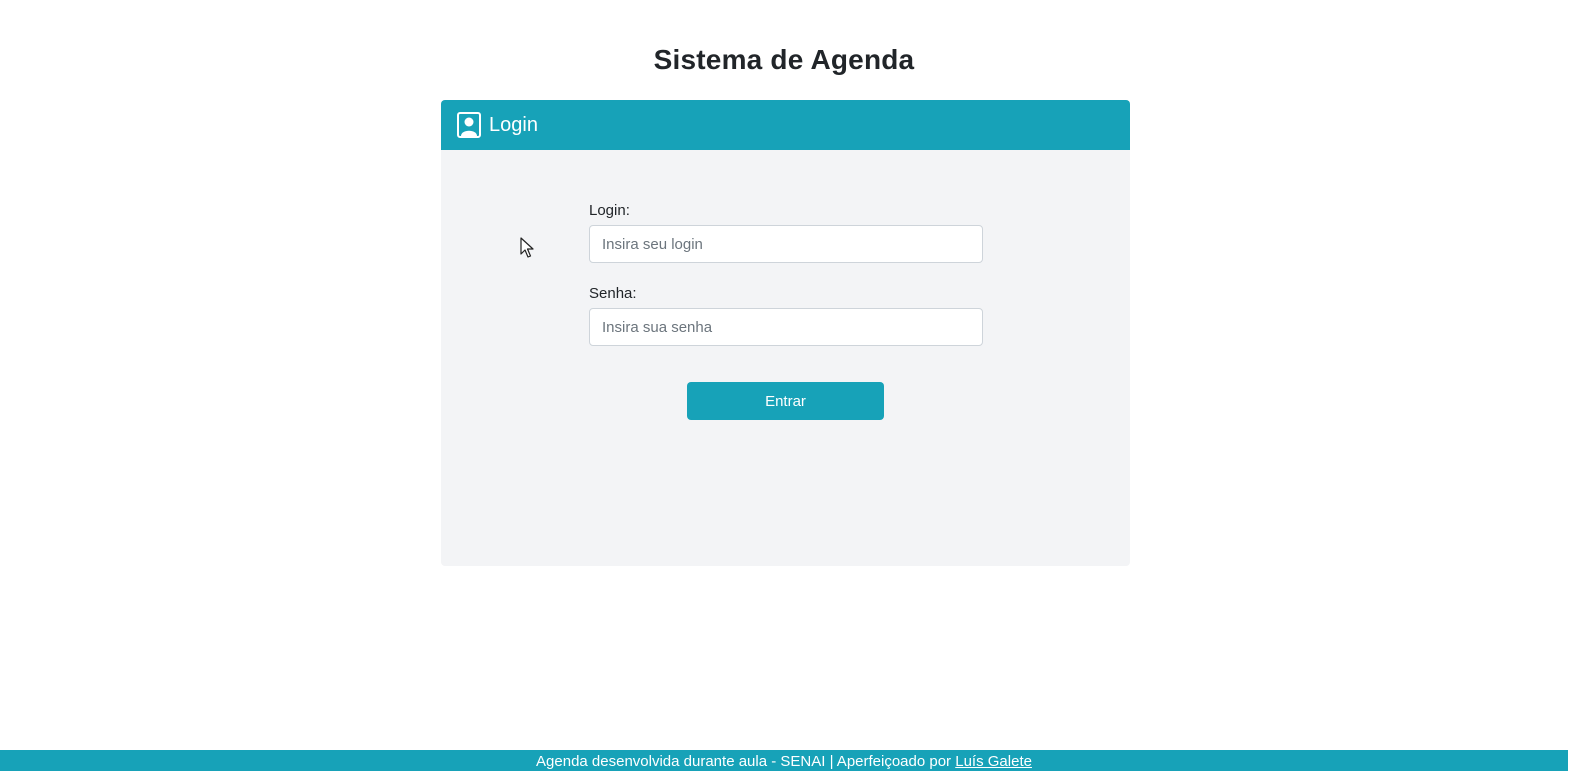 This screenshot has width=1593, height=783. Describe the element at coordinates (784, 59) in the screenshot. I see `page-title: Sistema de Agenda` at that location.